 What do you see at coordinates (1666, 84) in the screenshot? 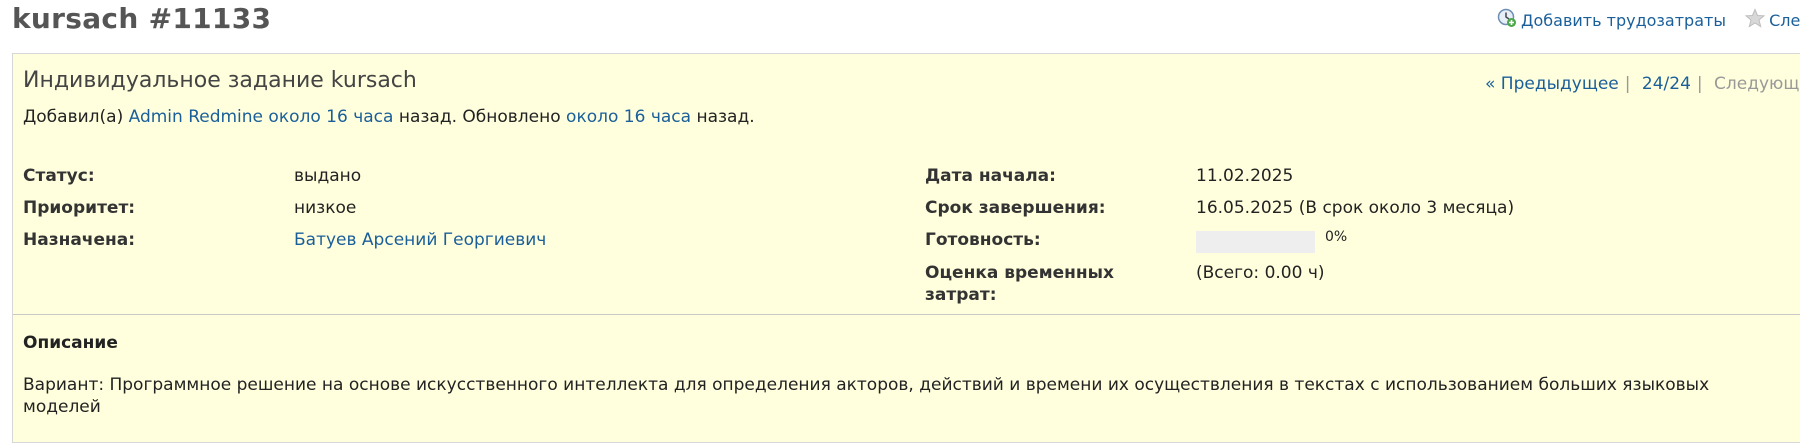
I see `issue-position-link: 24/24` at bounding box center [1666, 84].